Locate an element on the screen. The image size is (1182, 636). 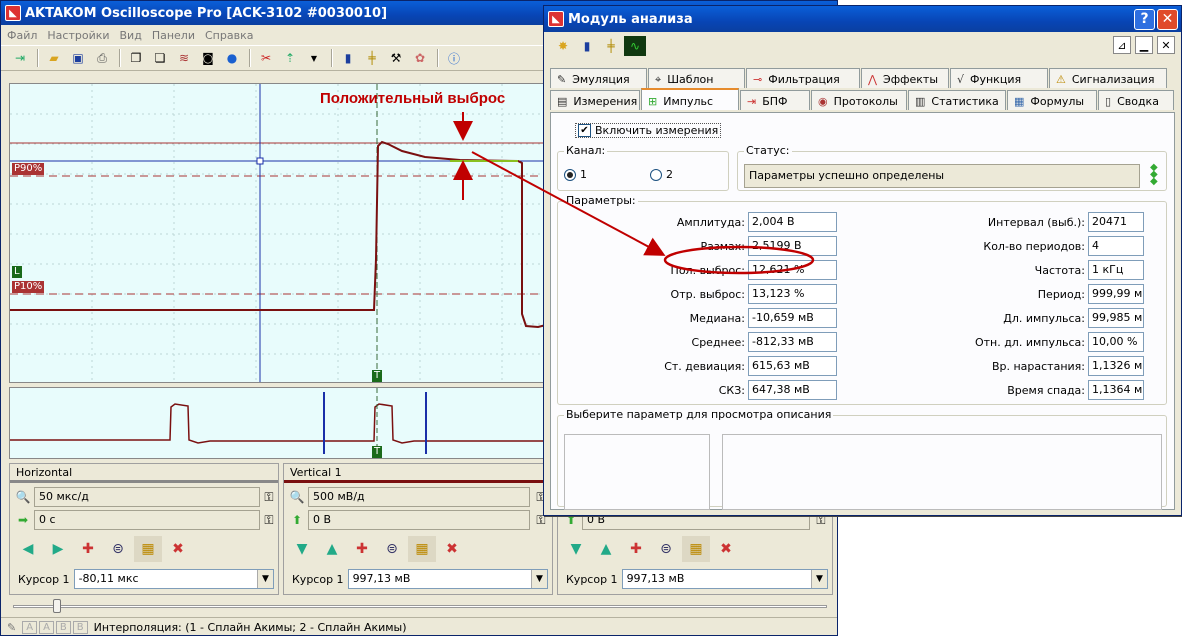
print-icon: ⎙ is located at coordinates (102, 58).